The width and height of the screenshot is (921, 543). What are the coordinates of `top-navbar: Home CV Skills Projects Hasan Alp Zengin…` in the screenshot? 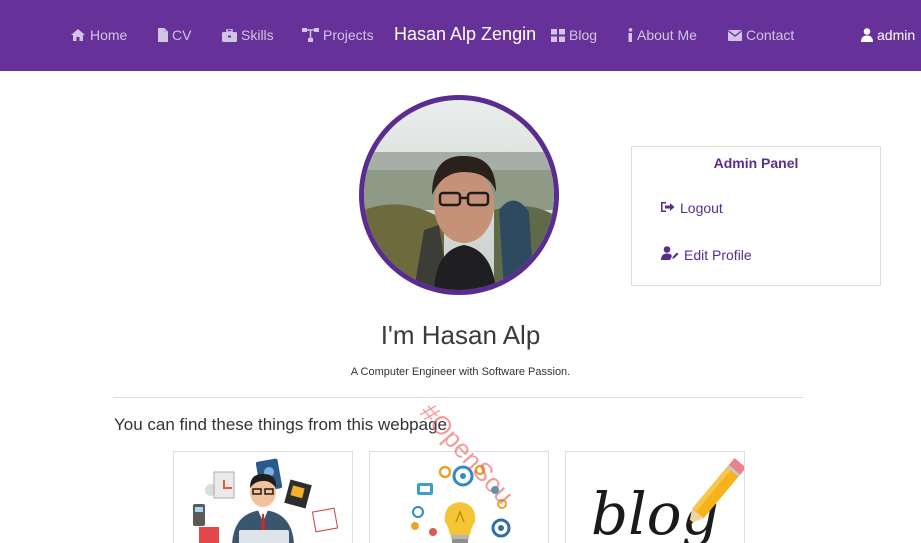 It's located at (460, 35).